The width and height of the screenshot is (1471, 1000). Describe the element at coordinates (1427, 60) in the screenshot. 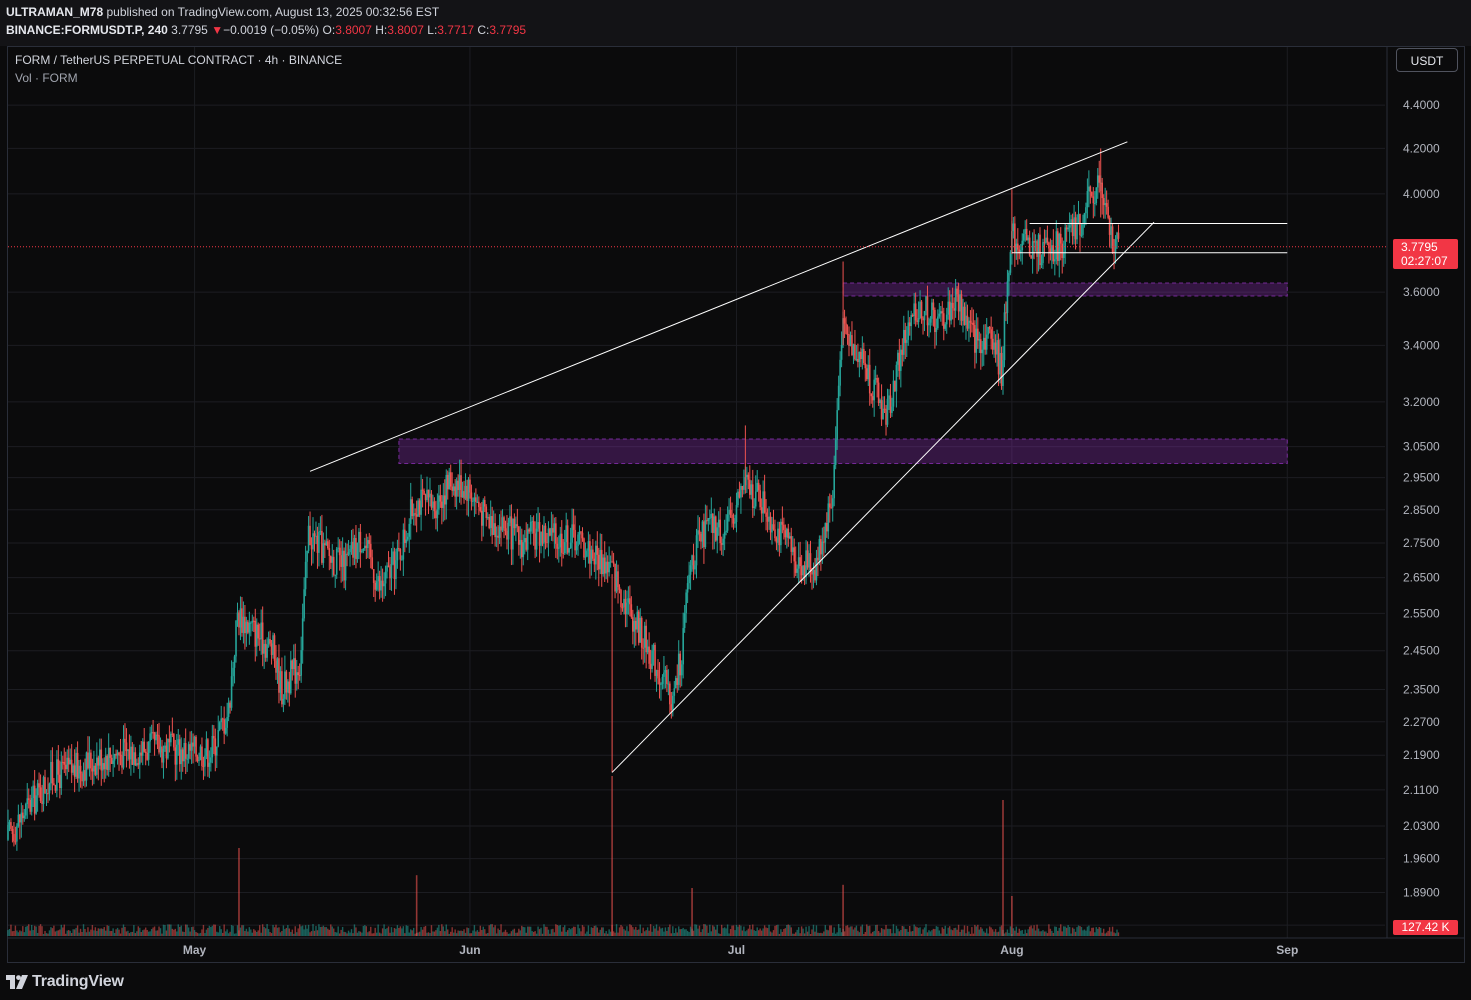

I see `currency-button: USDT` at that location.